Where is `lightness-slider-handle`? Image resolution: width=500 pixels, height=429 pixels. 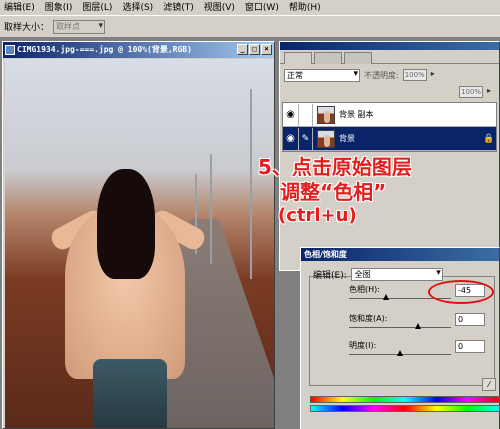
lightness-slider-handle is located at coordinates (400, 353).